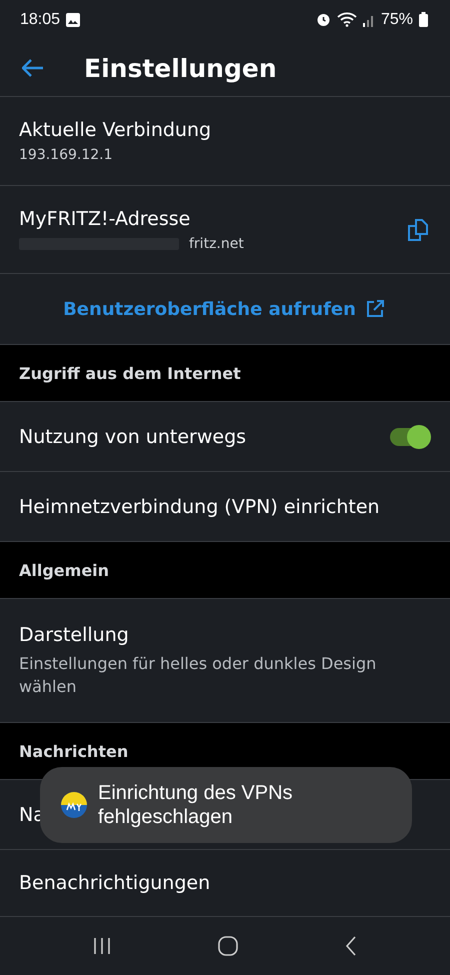 This screenshot has width=450, height=975. Describe the element at coordinates (132, 437) in the screenshot. I see `item-label: Nutzung von unterwegs` at that location.